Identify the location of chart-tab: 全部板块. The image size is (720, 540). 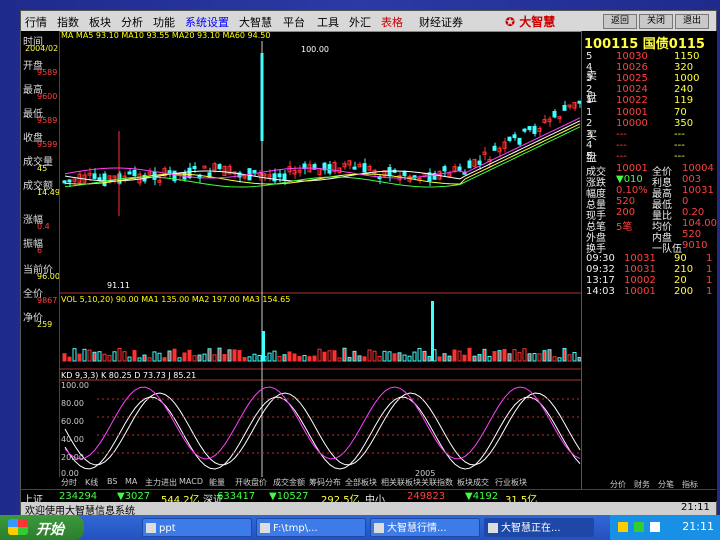
(361, 482).